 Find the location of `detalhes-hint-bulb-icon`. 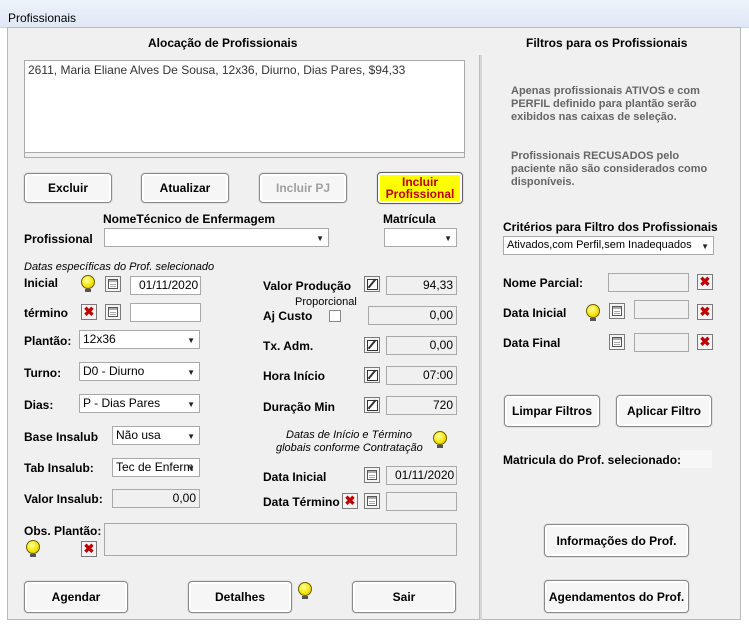

detalhes-hint-bulb-icon is located at coordinates (305, 591).